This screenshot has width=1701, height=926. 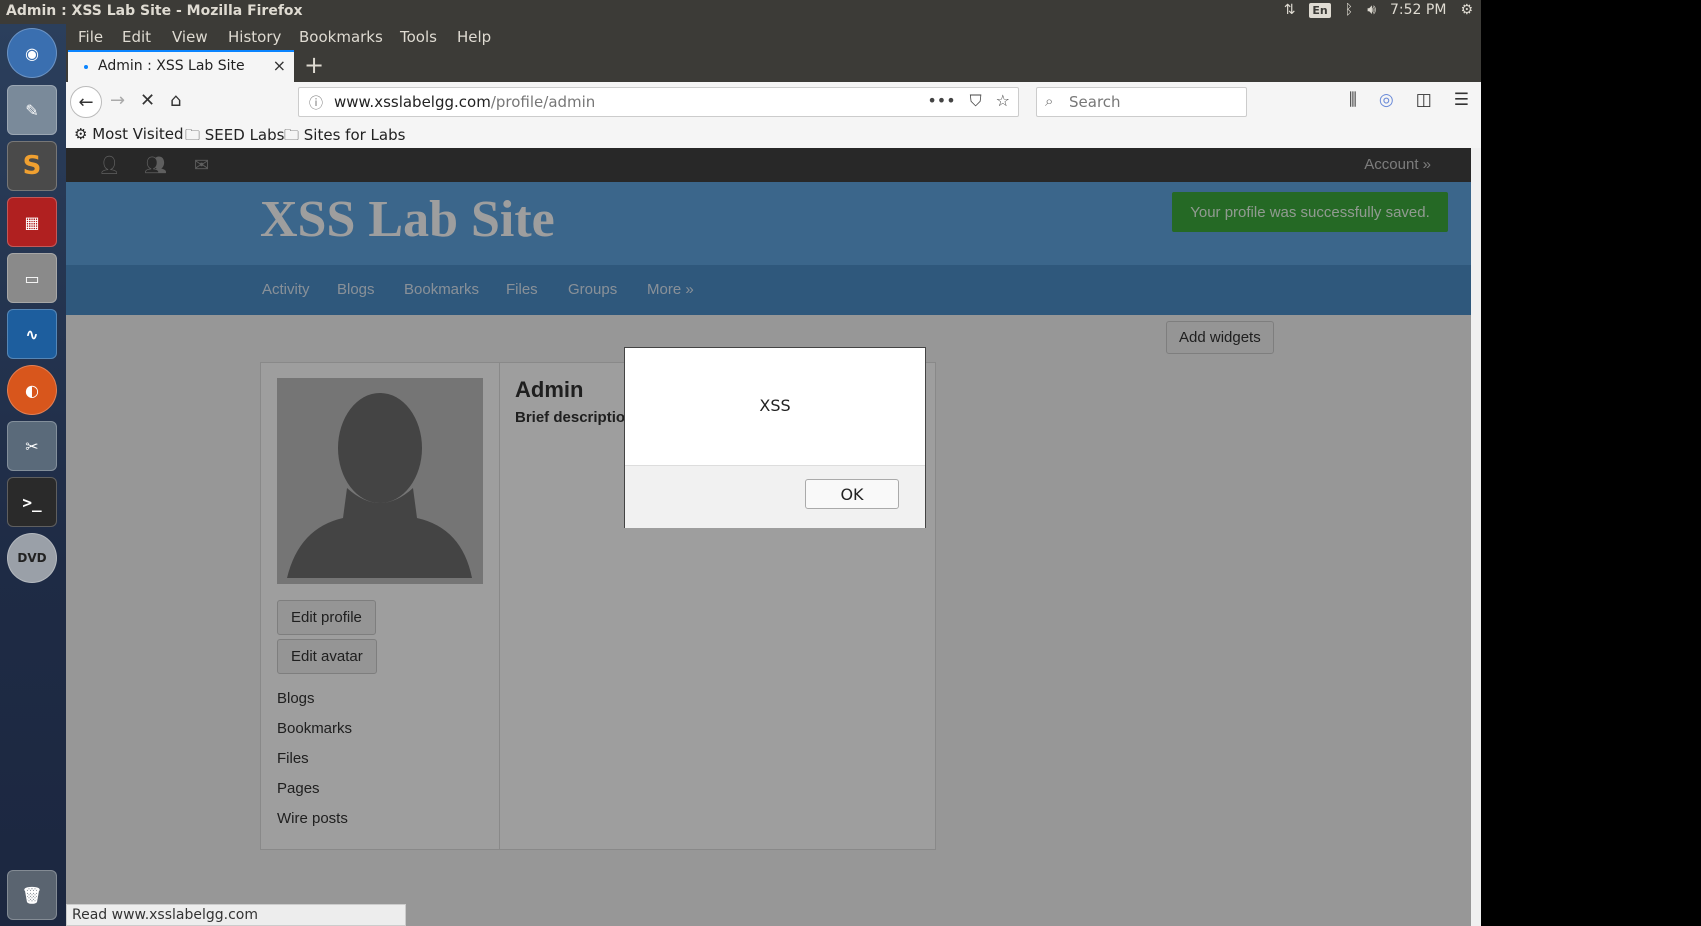 What do you see at coordinates (1378, 10) in the screenshot?
I see `system-tray: ⇅ En ᛒ 🔊︎ 7:52 PM ⚙` at bounding box center [1378, 10].